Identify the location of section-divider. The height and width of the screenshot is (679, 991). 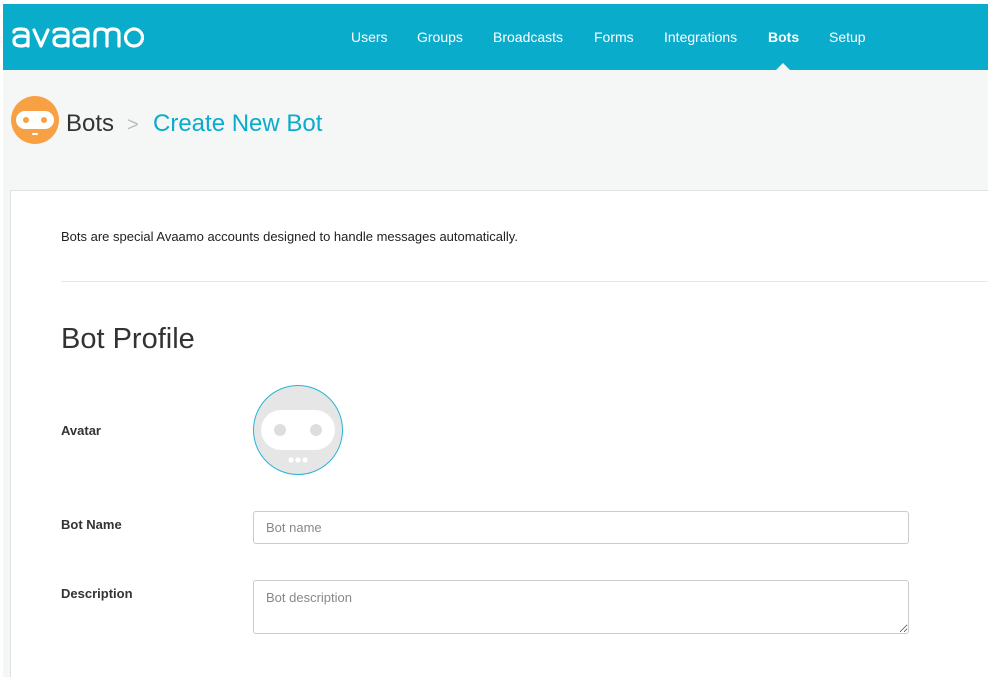
(524, 281).